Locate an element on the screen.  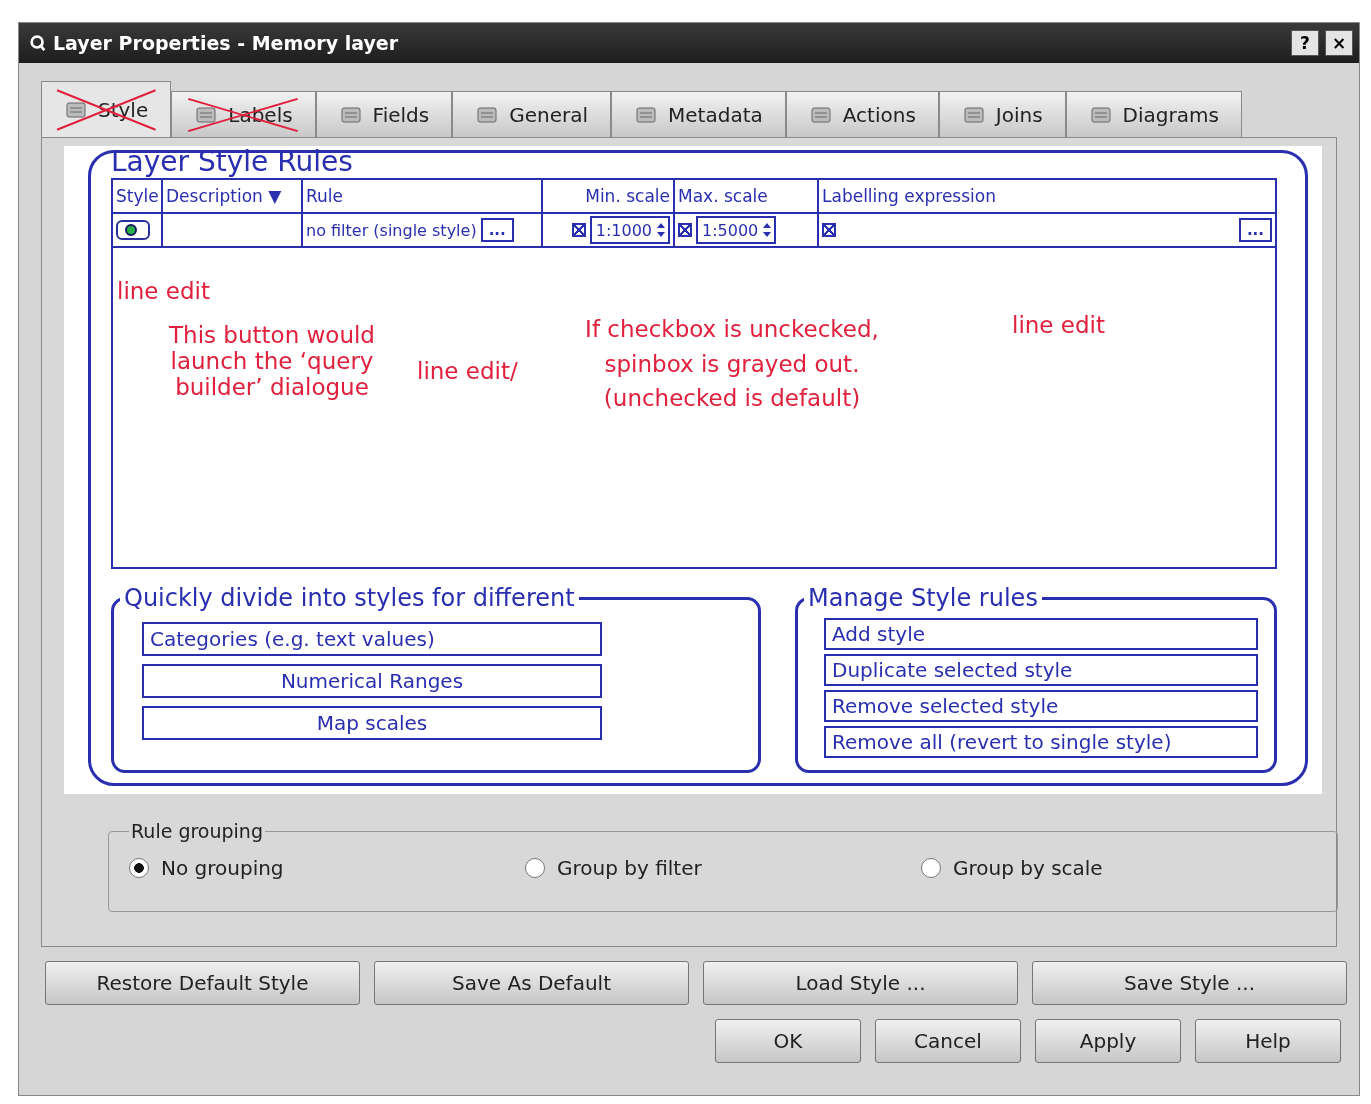
column-header: Max. scale is located at coordinates (747, 196).